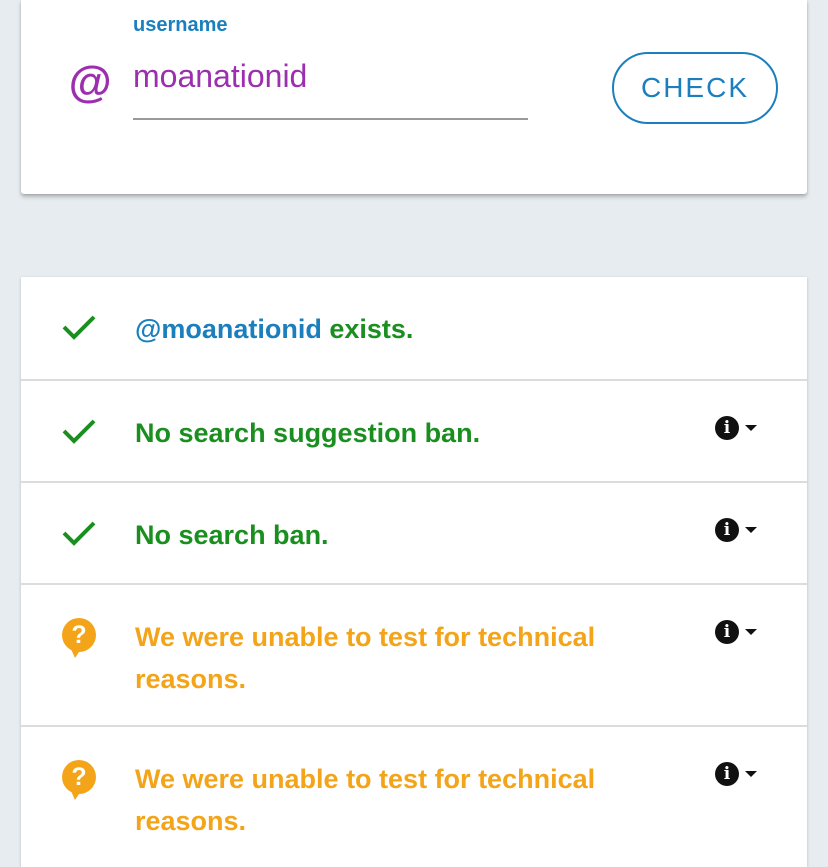 The image size is (828, 867). What do you see at coordinates (232, 535) in the screenshot?
I see `result-text: No search ban.` at bounding box center [232, 535].